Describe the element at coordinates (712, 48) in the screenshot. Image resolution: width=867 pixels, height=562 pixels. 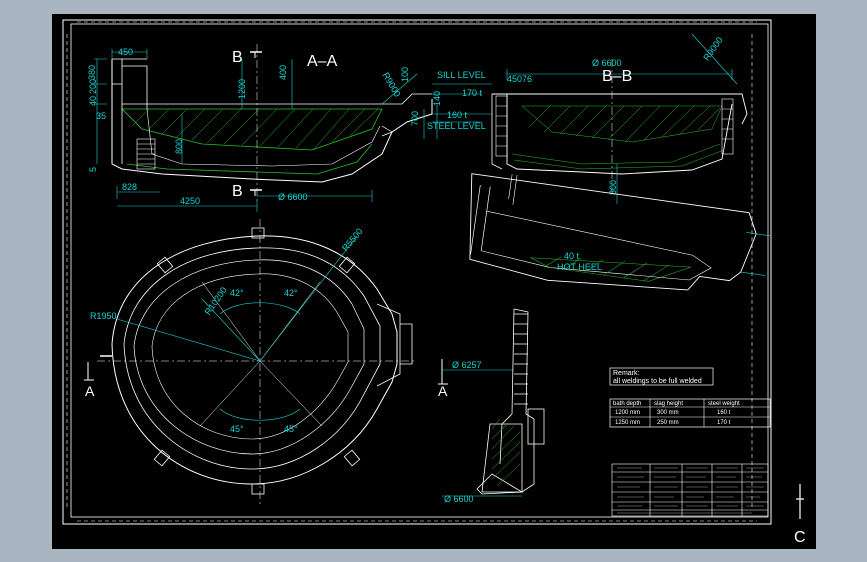
I see `dim-r9000-bb: R9000` at that location.